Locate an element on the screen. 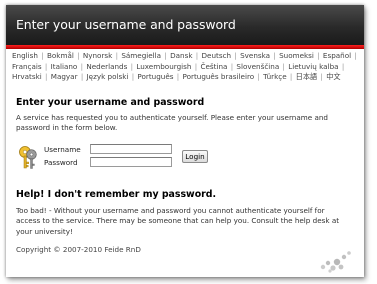 Image resolution: width=377 pixels, height=284 pixels. feide-rnd-link: Feide RnD is located at coordinates (122, 249).